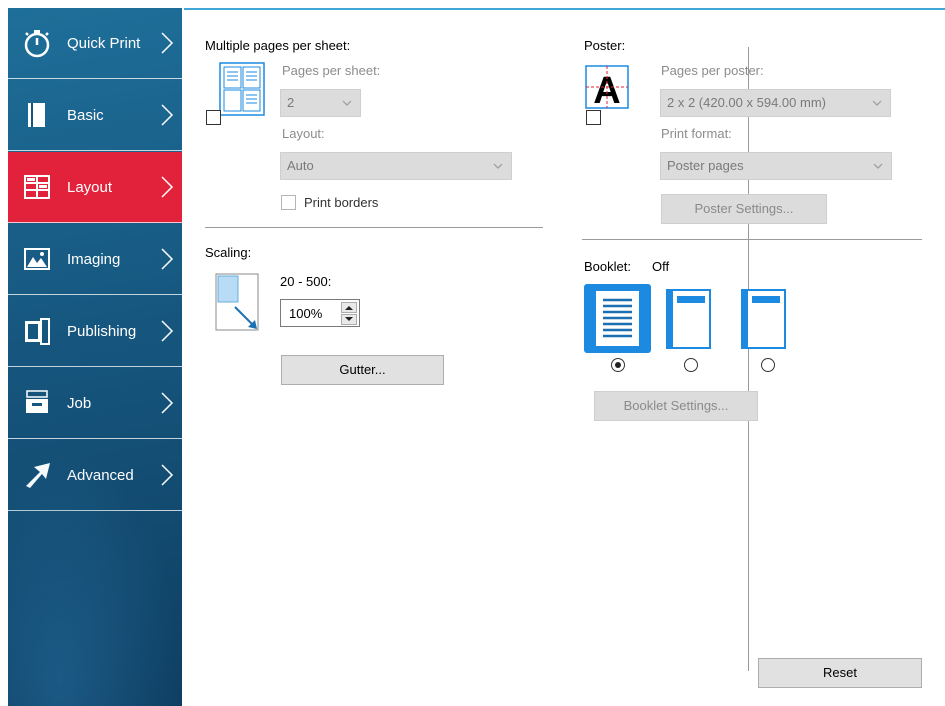 The image size is (945, 706). Describe the element at coordinates (242, 89) in the screenshot. I see `multipage-sheet-icon` at that location.